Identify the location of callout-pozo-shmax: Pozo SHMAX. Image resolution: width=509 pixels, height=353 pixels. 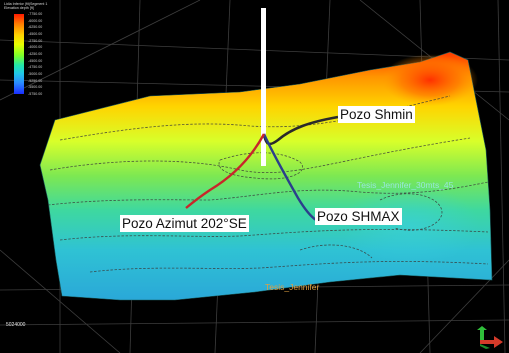
(358, 216).